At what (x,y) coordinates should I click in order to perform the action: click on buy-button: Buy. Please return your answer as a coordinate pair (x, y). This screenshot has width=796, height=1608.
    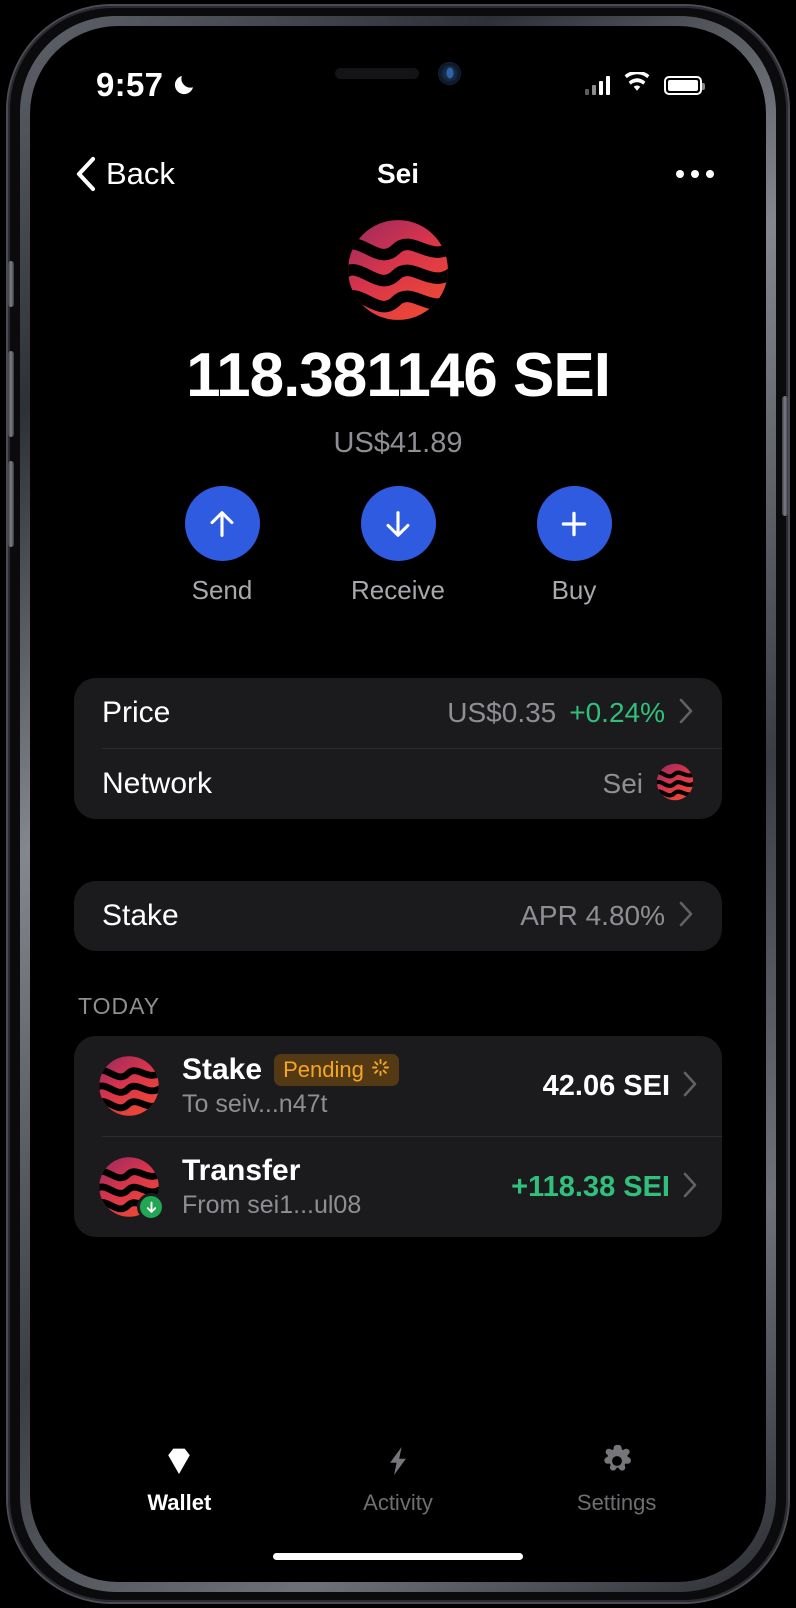
    Looking at the image, I should click on (574, 546).